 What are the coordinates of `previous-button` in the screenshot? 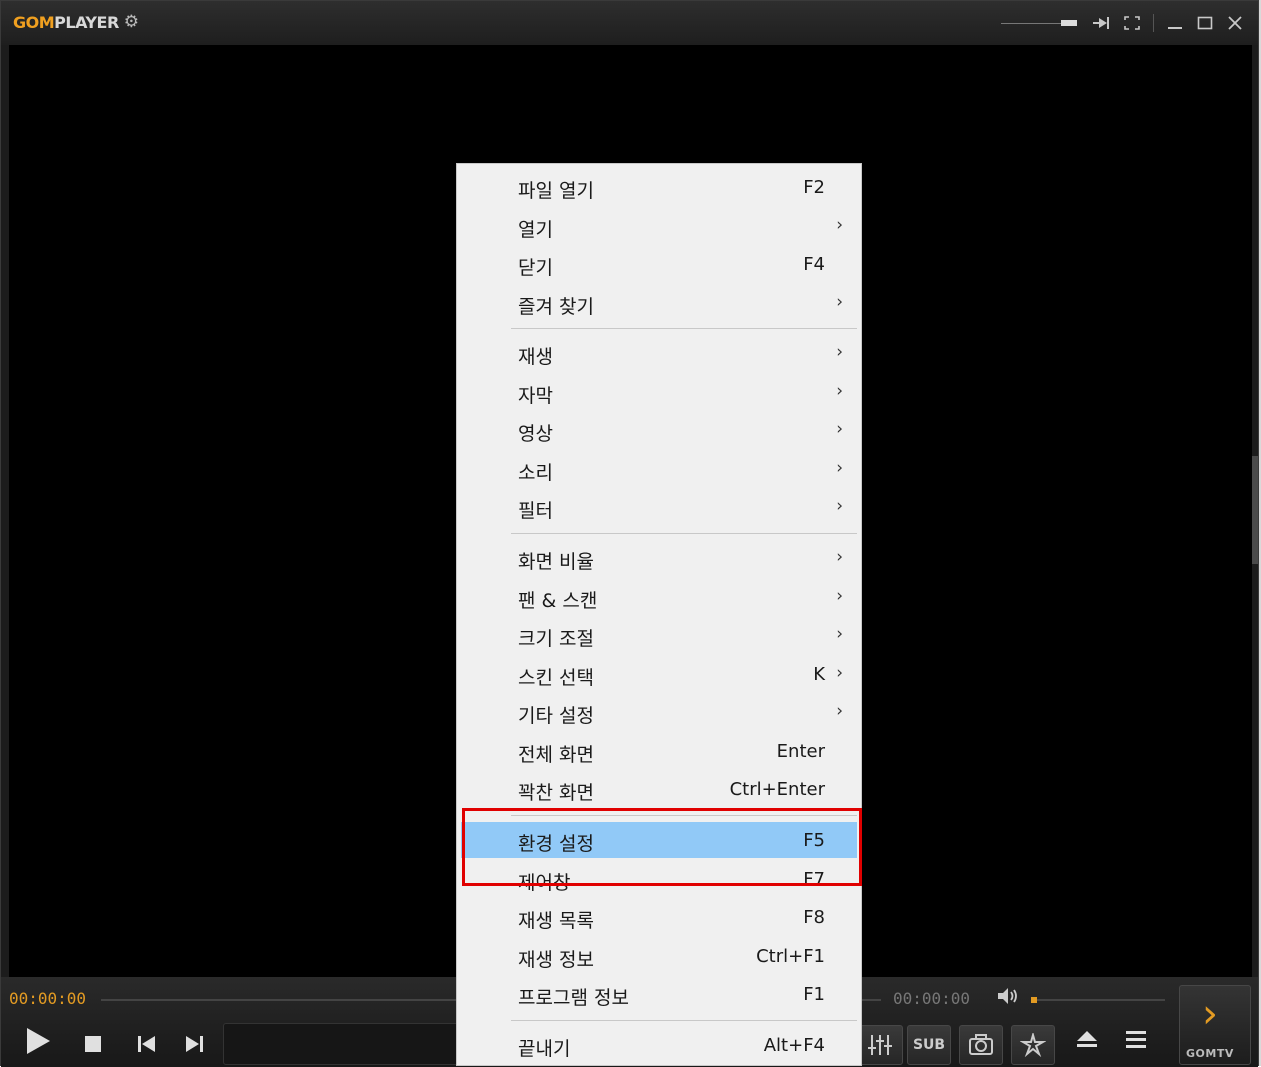 It's located at (147, 1046).